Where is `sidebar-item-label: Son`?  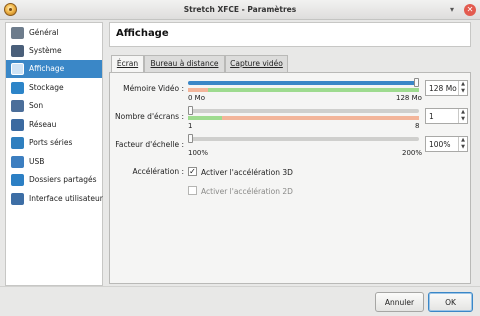 sidebar-item-label: Son is located at coordinates (36, 105).